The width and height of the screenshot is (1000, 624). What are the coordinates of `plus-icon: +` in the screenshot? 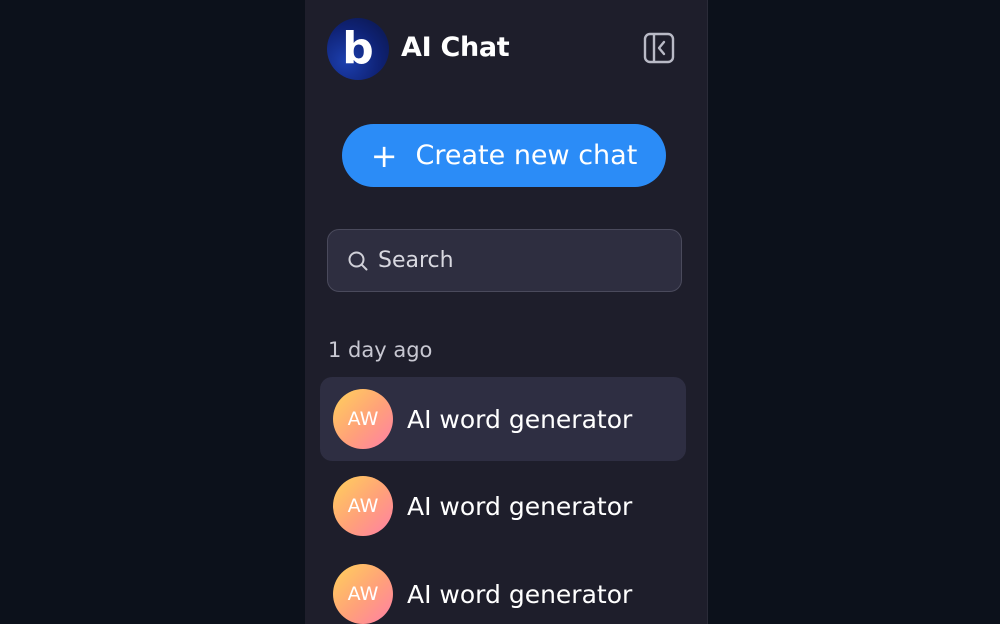 It's located at (384, 155).